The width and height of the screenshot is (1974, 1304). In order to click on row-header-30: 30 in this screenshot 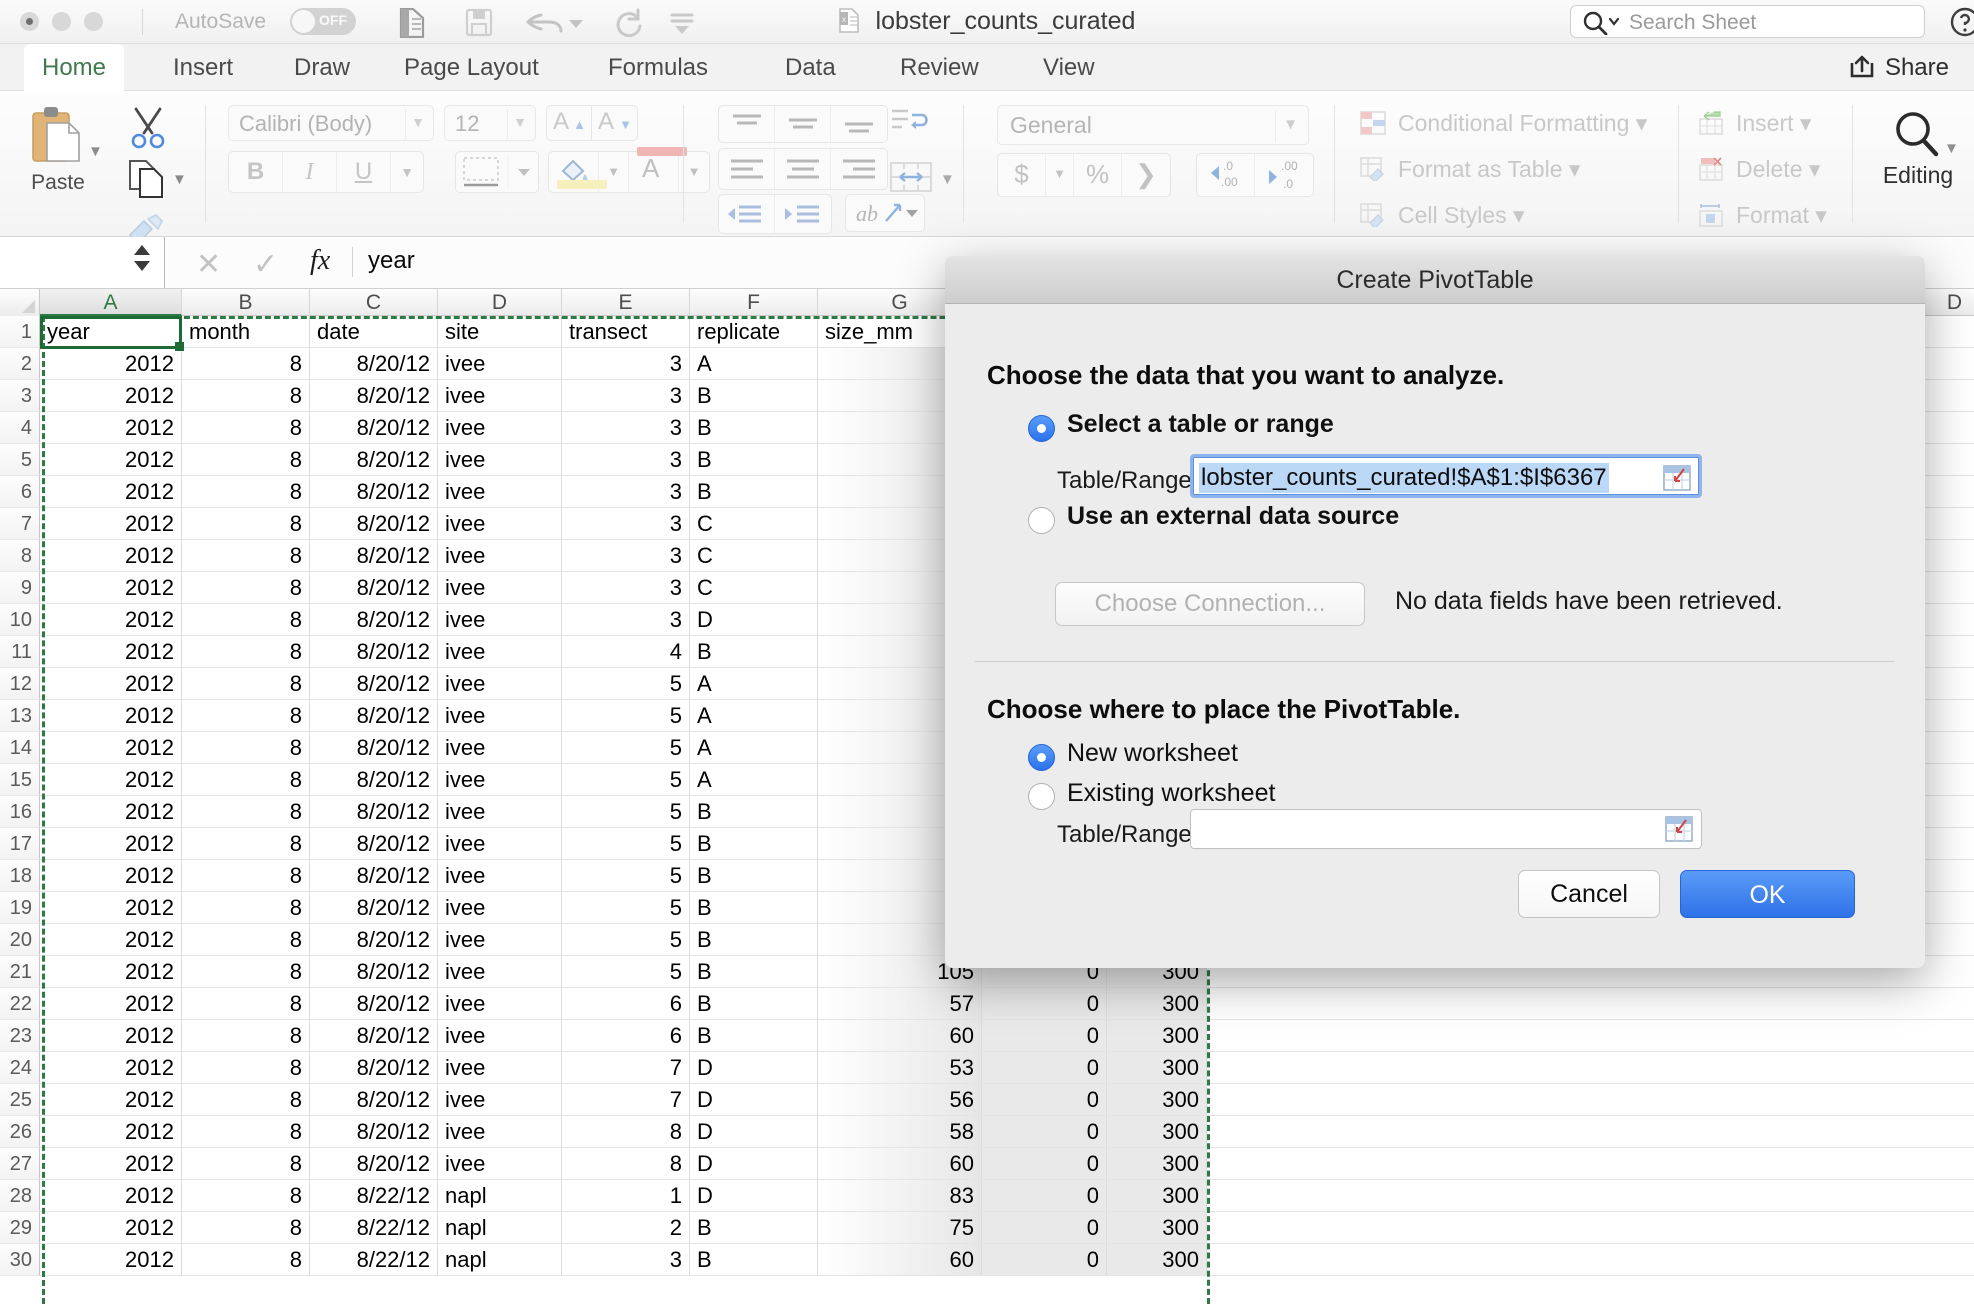, I will do `click(20, 1260)`.